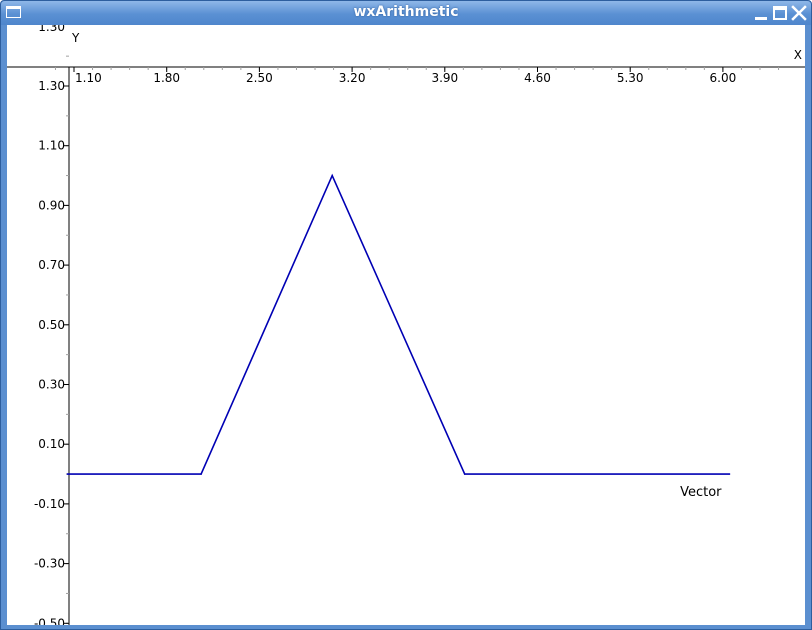  I want to click on maximize-icon, so click(780, 13).